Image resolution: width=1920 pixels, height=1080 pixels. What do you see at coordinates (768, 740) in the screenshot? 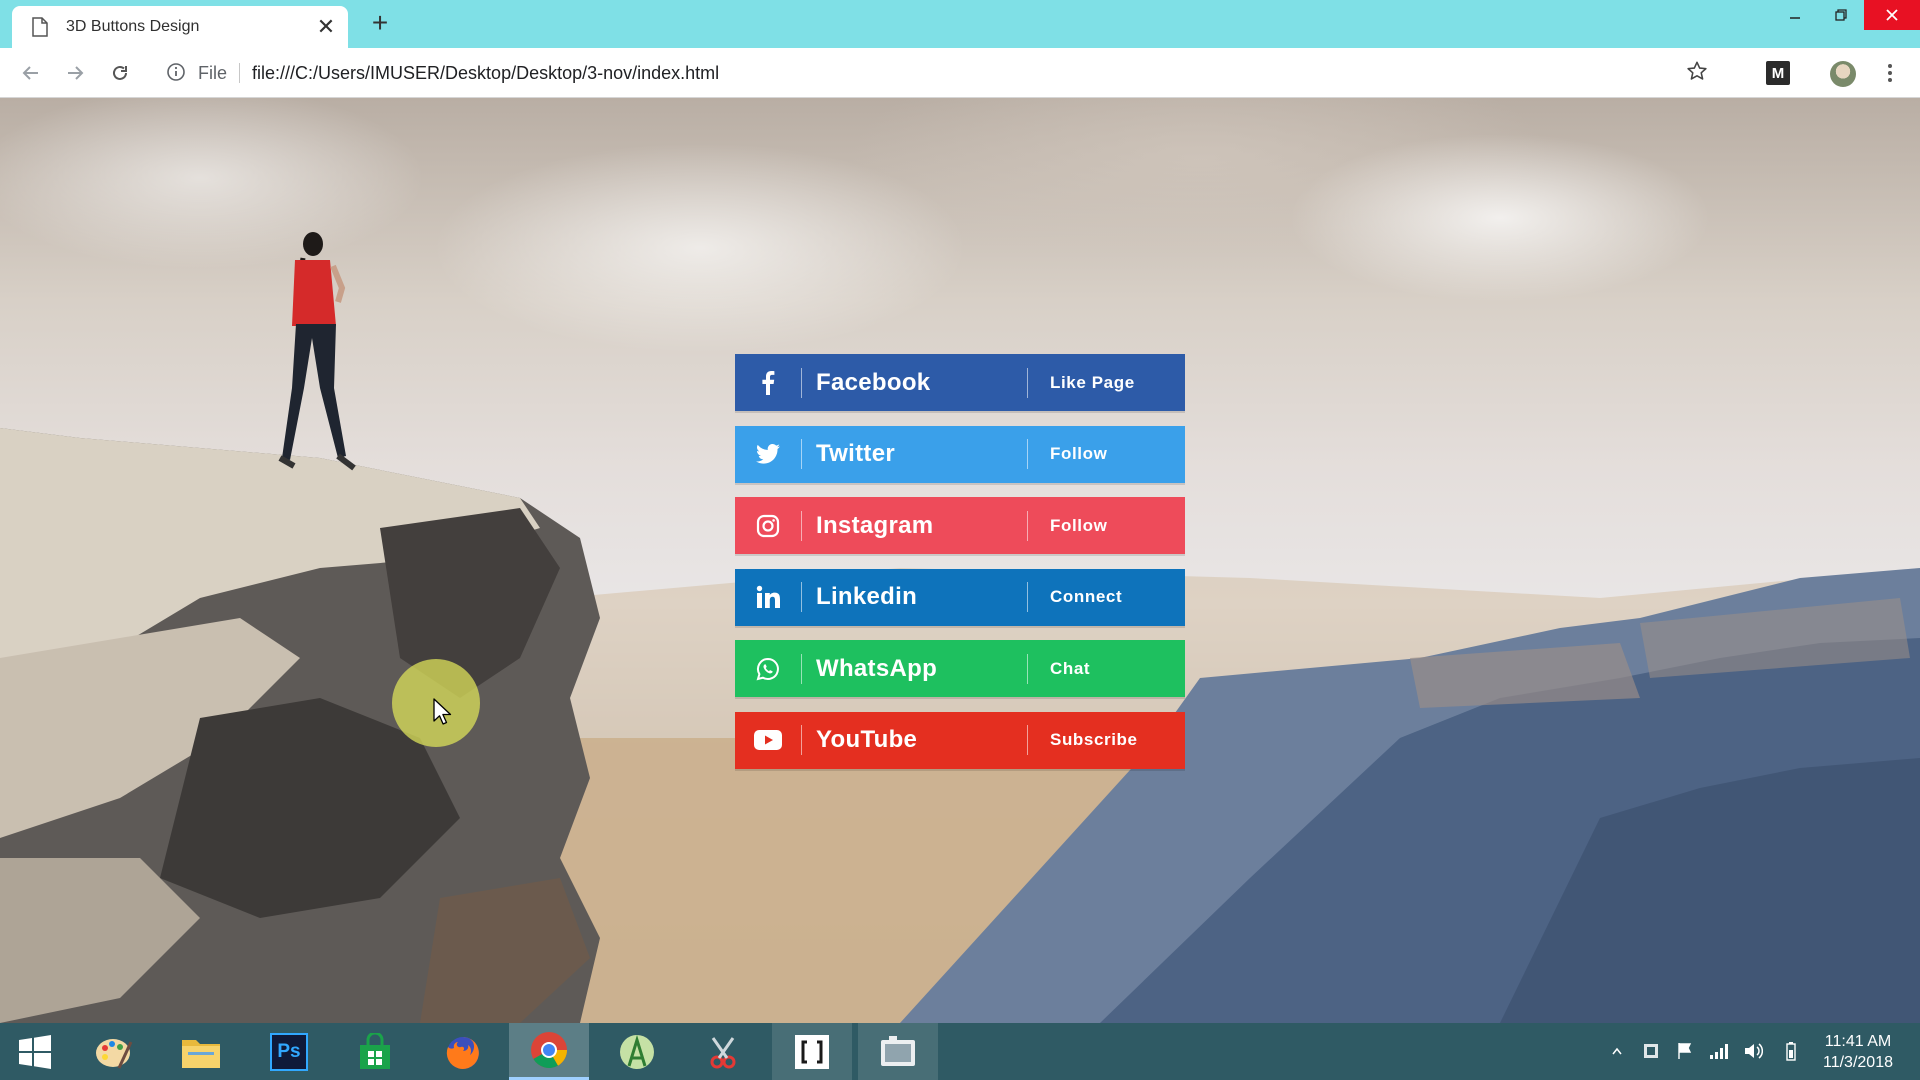
I see `youtube-icon` at bounding box center [768, 740].